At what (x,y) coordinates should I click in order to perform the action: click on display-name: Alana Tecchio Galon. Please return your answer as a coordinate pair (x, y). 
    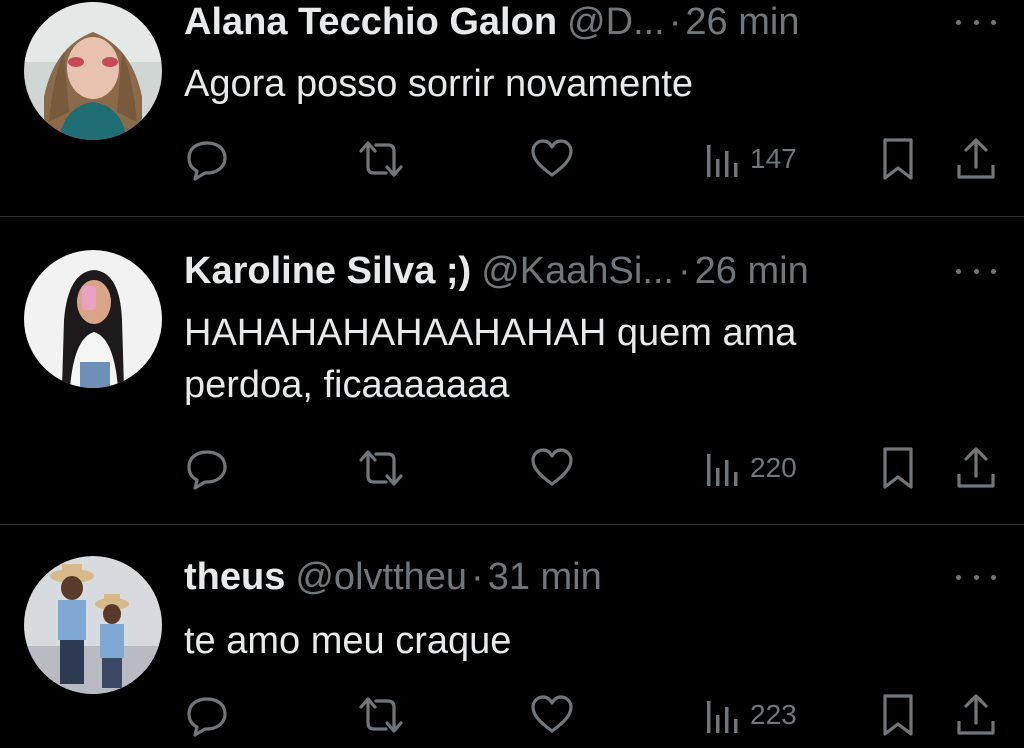
    Looking at the image, I should click on (370, 23).